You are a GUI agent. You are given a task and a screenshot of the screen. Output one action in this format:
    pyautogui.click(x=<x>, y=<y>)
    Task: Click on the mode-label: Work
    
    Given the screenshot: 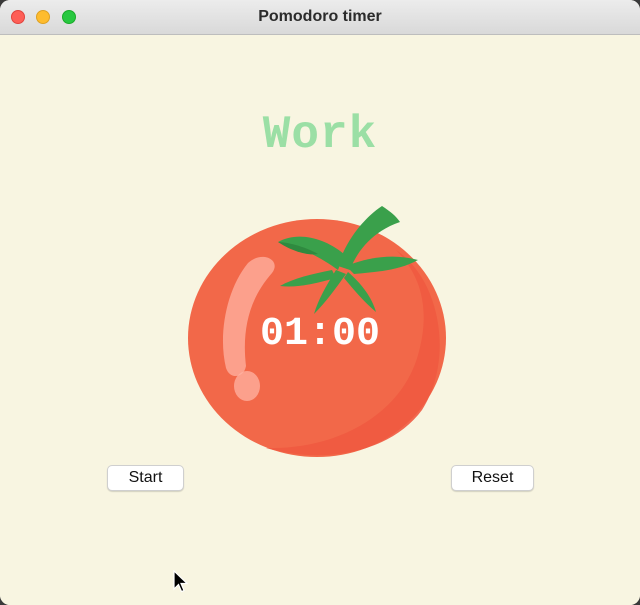 What is the action you would take?
    pyautogui.click(x=320, y=135)
    